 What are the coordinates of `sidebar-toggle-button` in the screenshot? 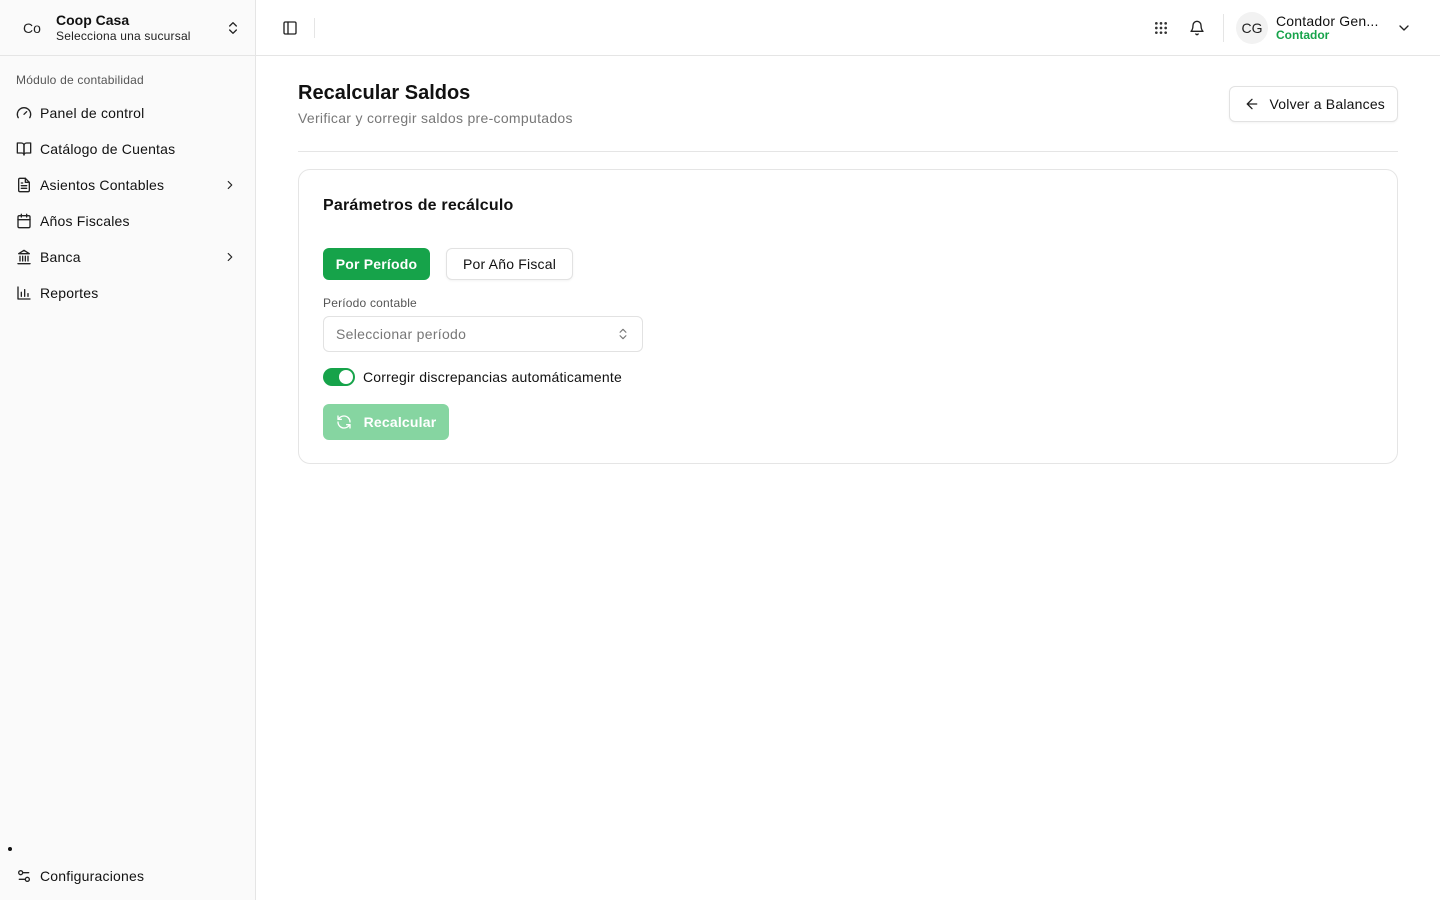 It's located at (290, 28).